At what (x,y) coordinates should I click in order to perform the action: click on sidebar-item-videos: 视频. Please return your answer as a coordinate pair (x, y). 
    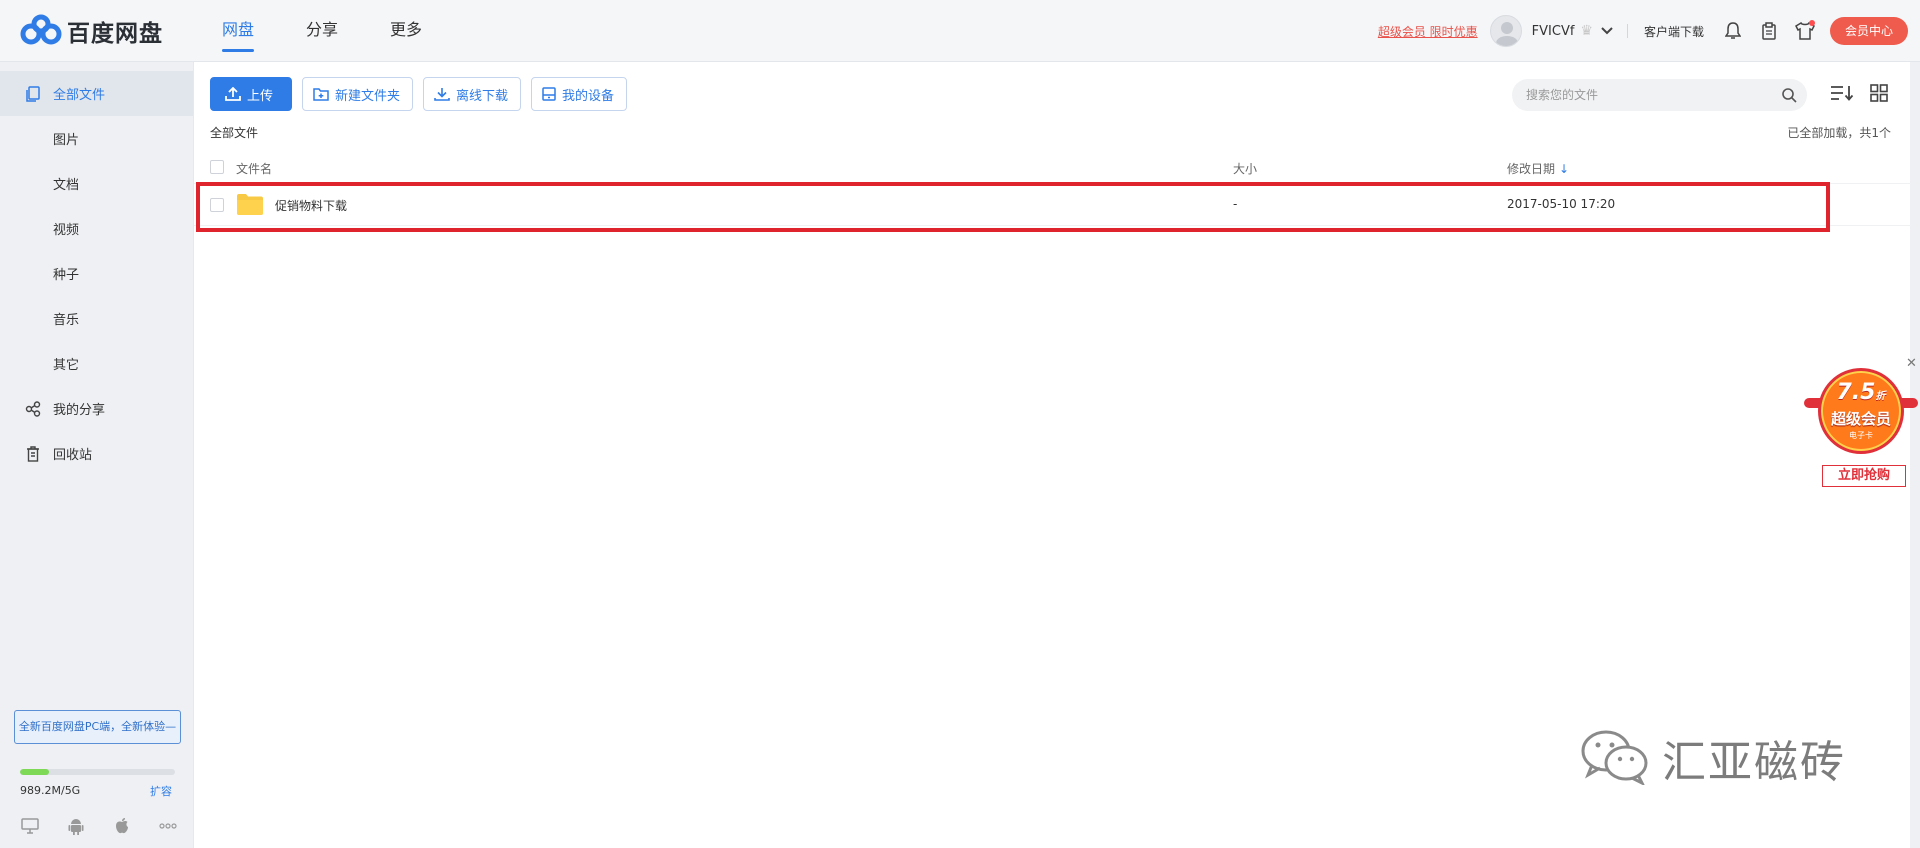
    Looking at the image, I should click on (96, 228).